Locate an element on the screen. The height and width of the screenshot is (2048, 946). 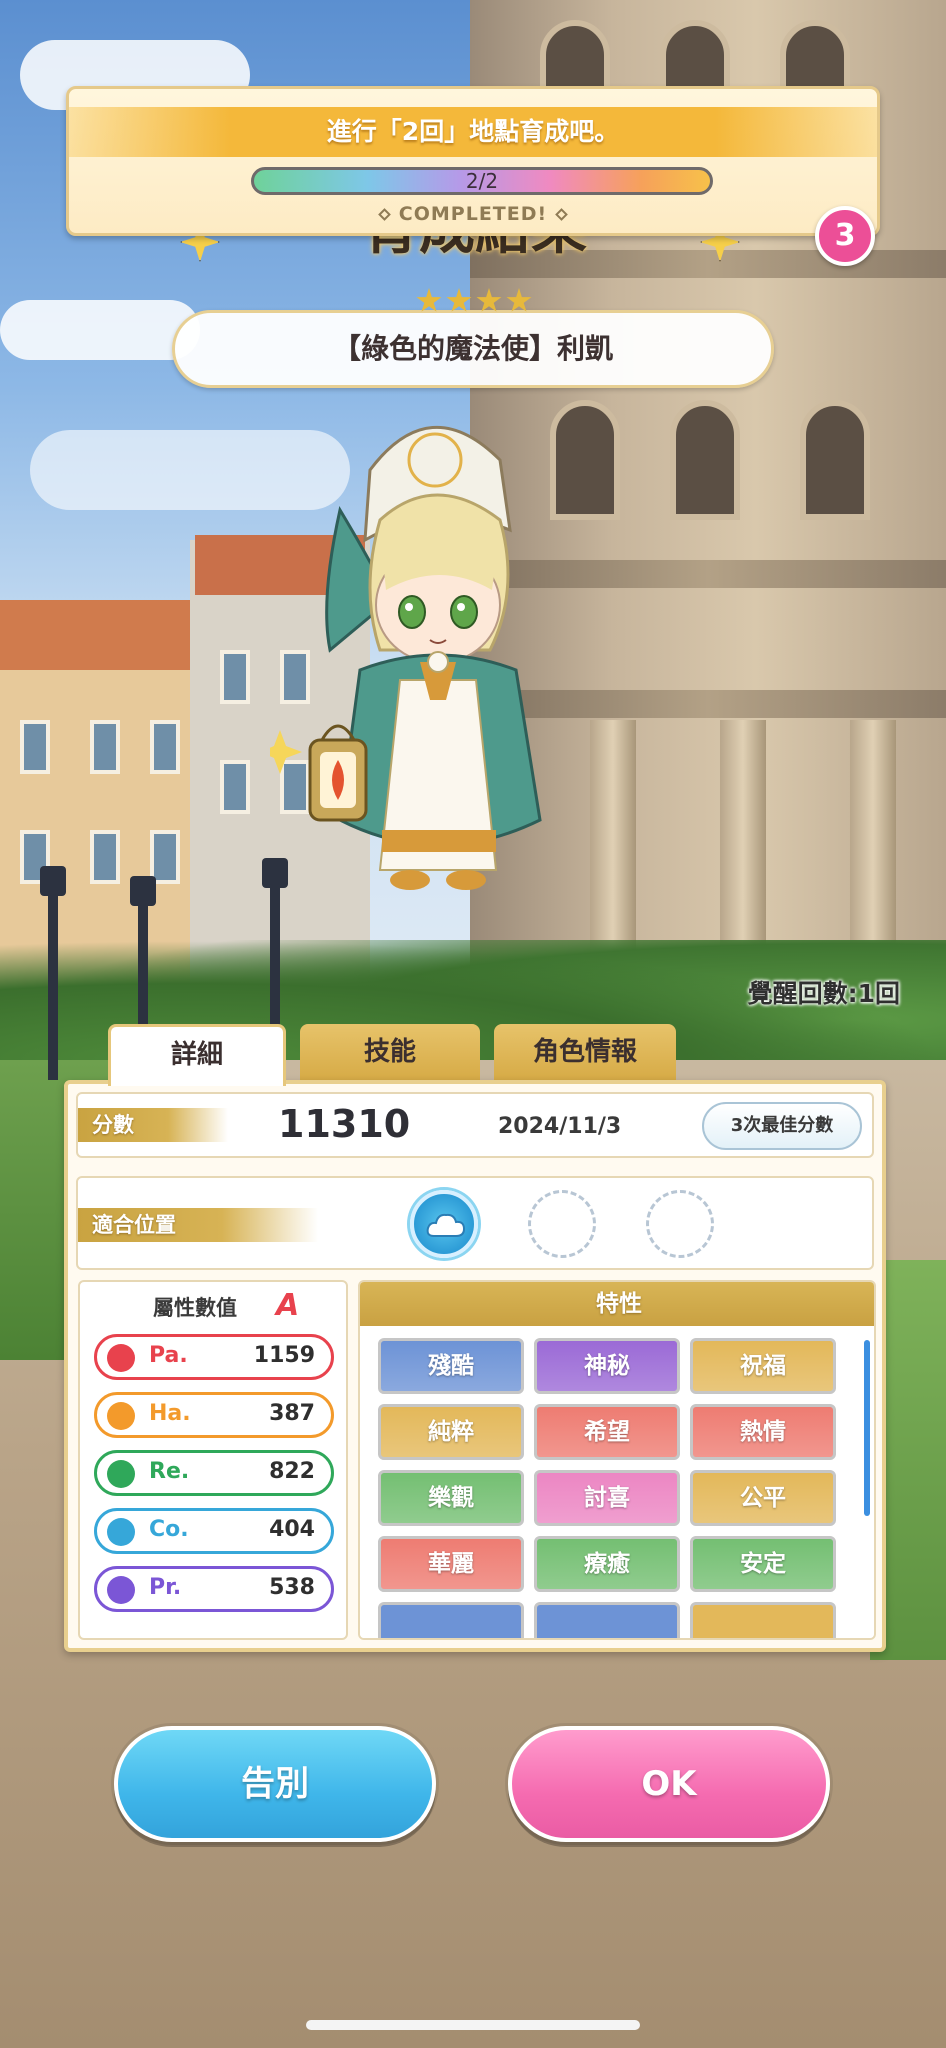
score-value: 11310 is located at coordinates (344, 1124).